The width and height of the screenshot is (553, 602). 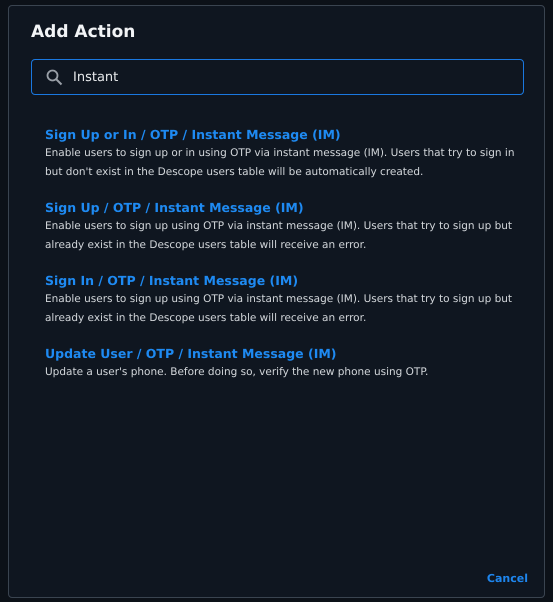 What do you see at coordinates (237, 372) in the screenshot?
I see `action-description: Update a user's phone. Before doing so, verify the new phone using OTP.` at bounding box center [237, 372].